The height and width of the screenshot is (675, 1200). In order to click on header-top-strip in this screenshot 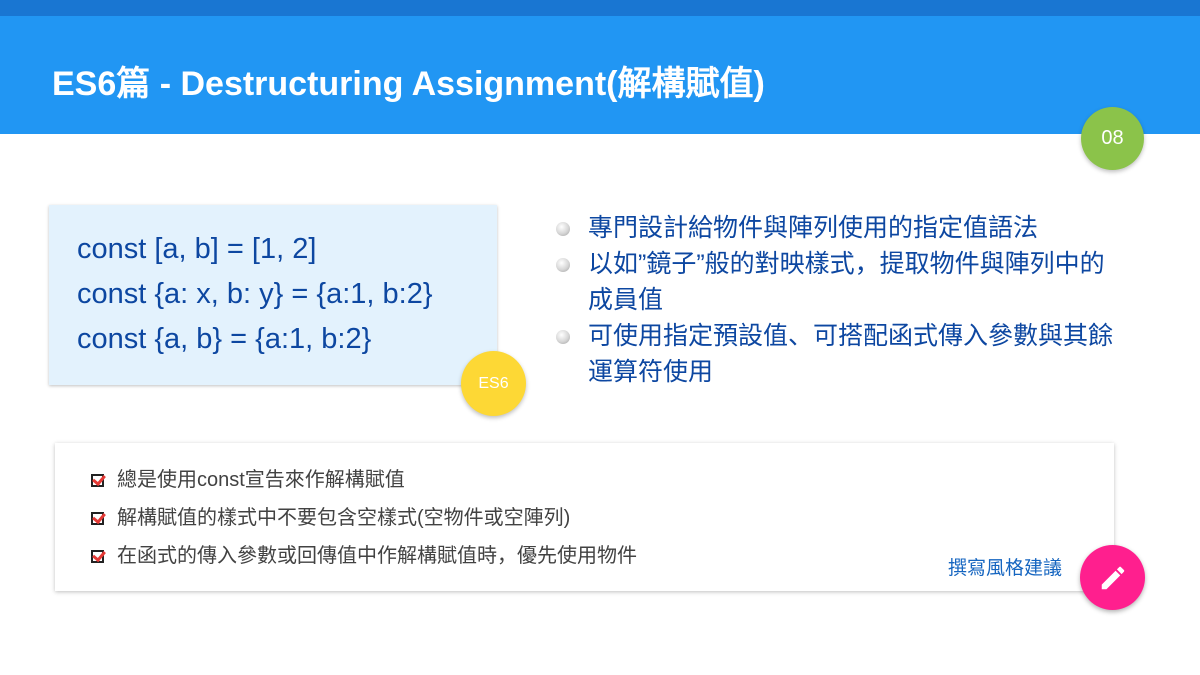, I will do `click(600, 8)`.